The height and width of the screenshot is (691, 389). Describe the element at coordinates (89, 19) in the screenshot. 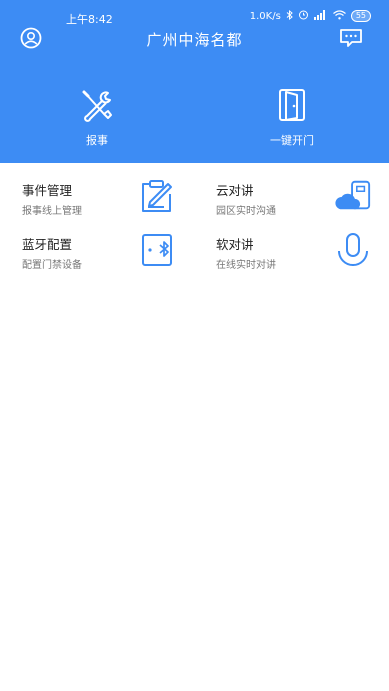

I see `status-time: 上午8:42` at that location.